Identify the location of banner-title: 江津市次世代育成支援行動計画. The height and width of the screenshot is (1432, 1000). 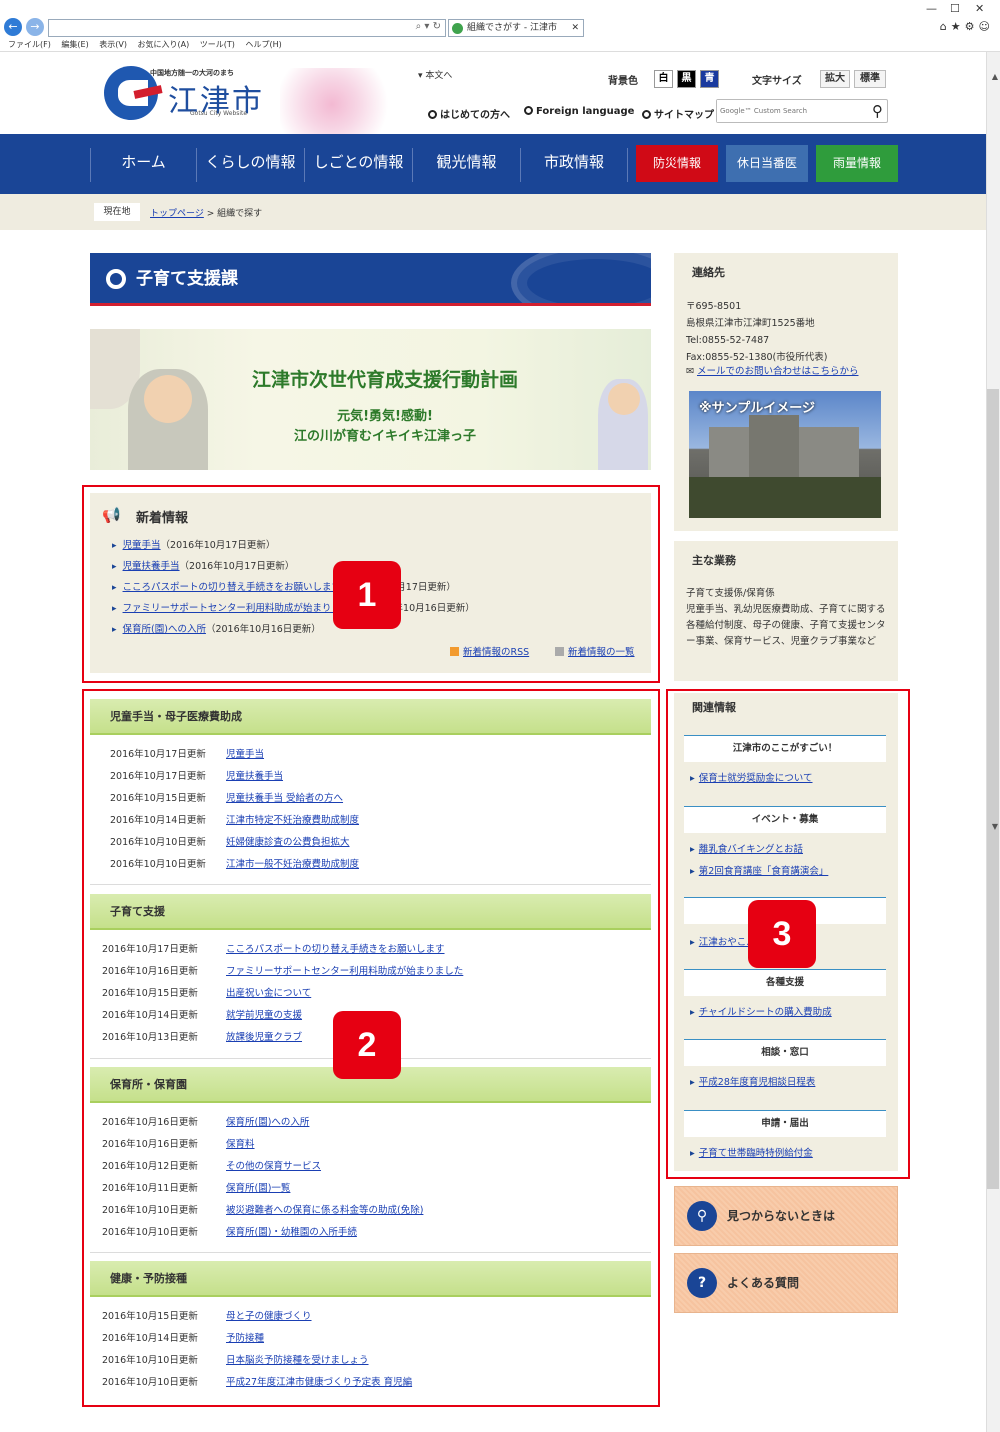
(384, 380).